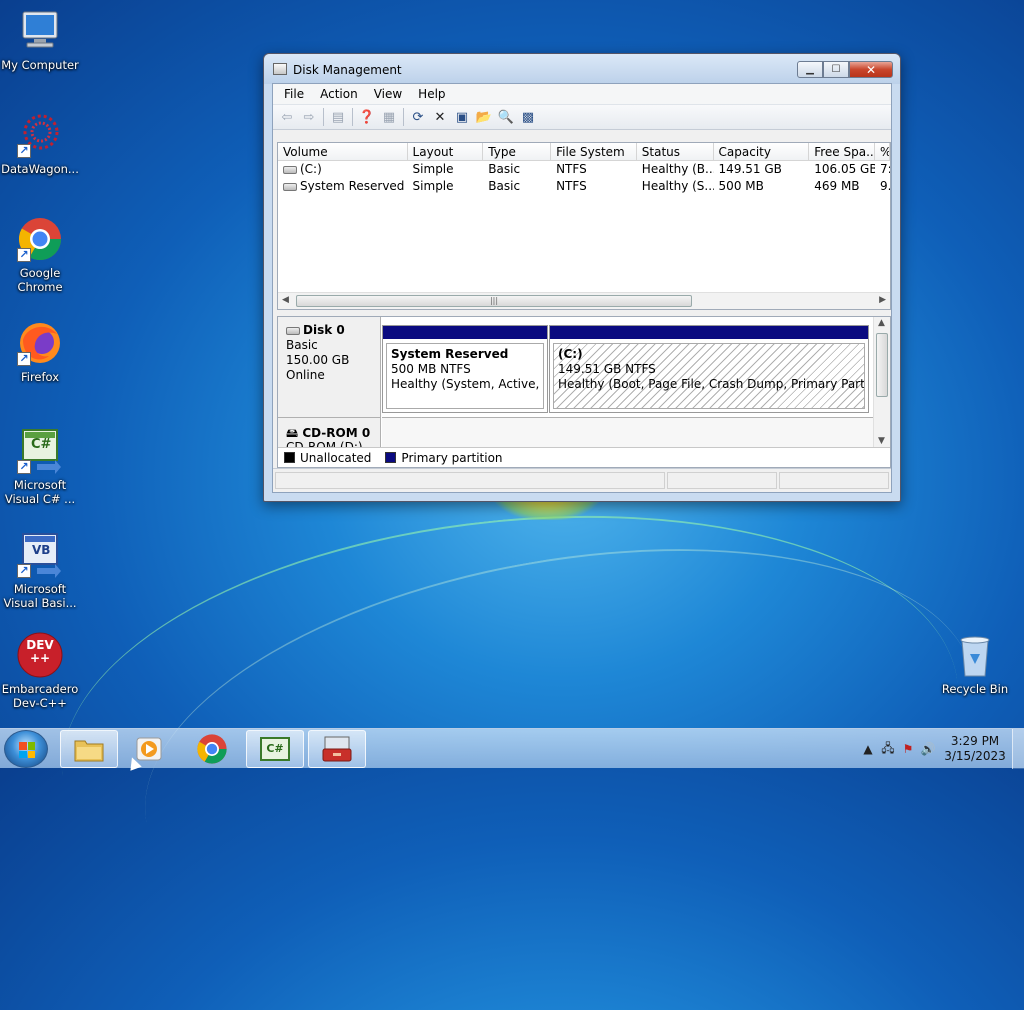  Describe the element at coordinates (40, 651) in the screenshot. I see `dev-cpp-glyph: DEV ++` at that location.